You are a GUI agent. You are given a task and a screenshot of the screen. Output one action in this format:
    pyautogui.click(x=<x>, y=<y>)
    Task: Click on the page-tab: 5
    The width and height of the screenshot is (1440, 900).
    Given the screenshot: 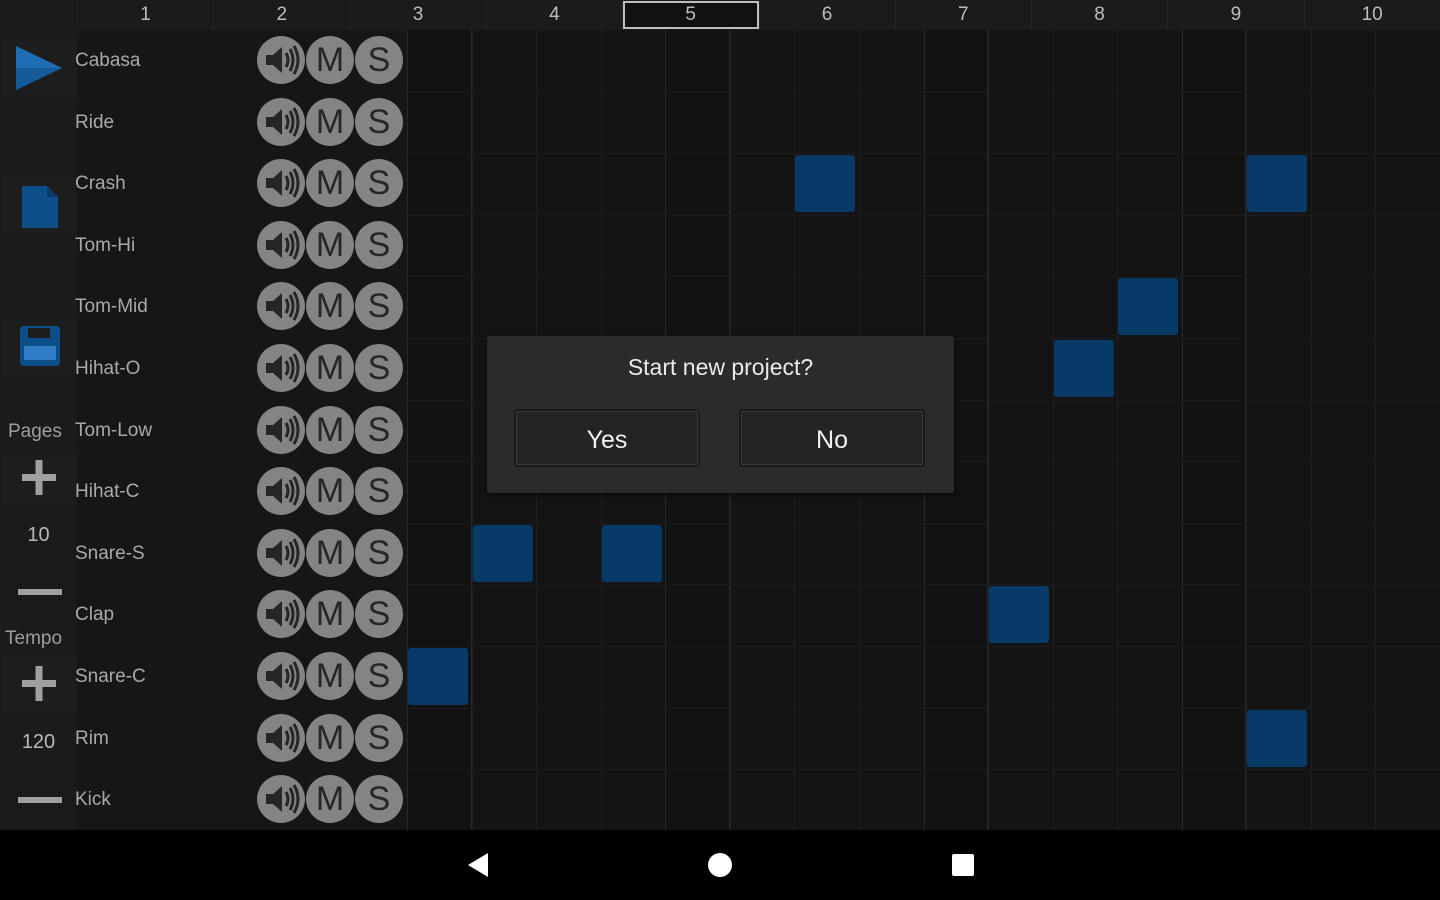 What is the action you would take?
    pyautogui.click(x=690, y=15)
    